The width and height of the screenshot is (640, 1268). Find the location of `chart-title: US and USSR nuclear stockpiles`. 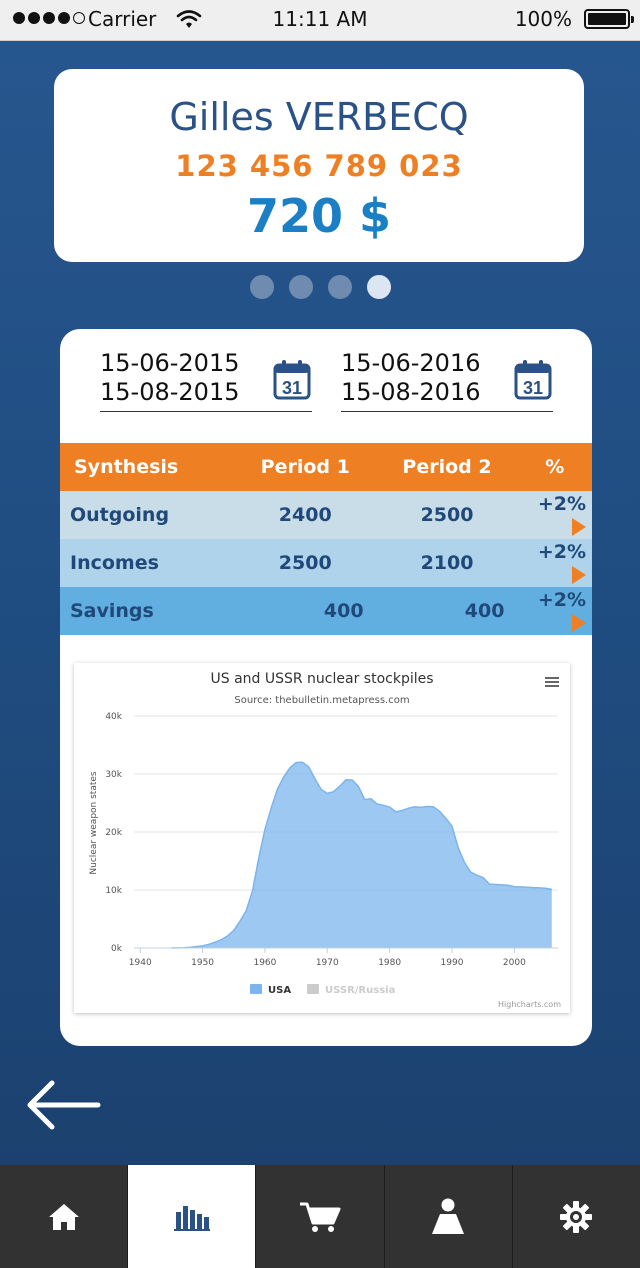

chart-title: US and USSR nuclear stockpiles is located at coordinates (321, 679).